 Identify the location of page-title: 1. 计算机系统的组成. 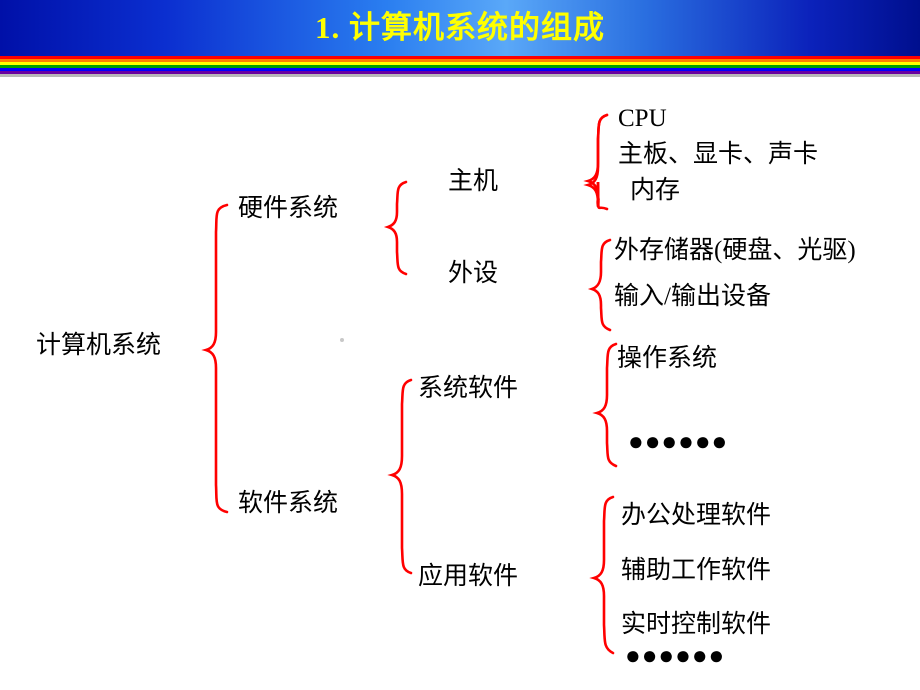
(460, 27).